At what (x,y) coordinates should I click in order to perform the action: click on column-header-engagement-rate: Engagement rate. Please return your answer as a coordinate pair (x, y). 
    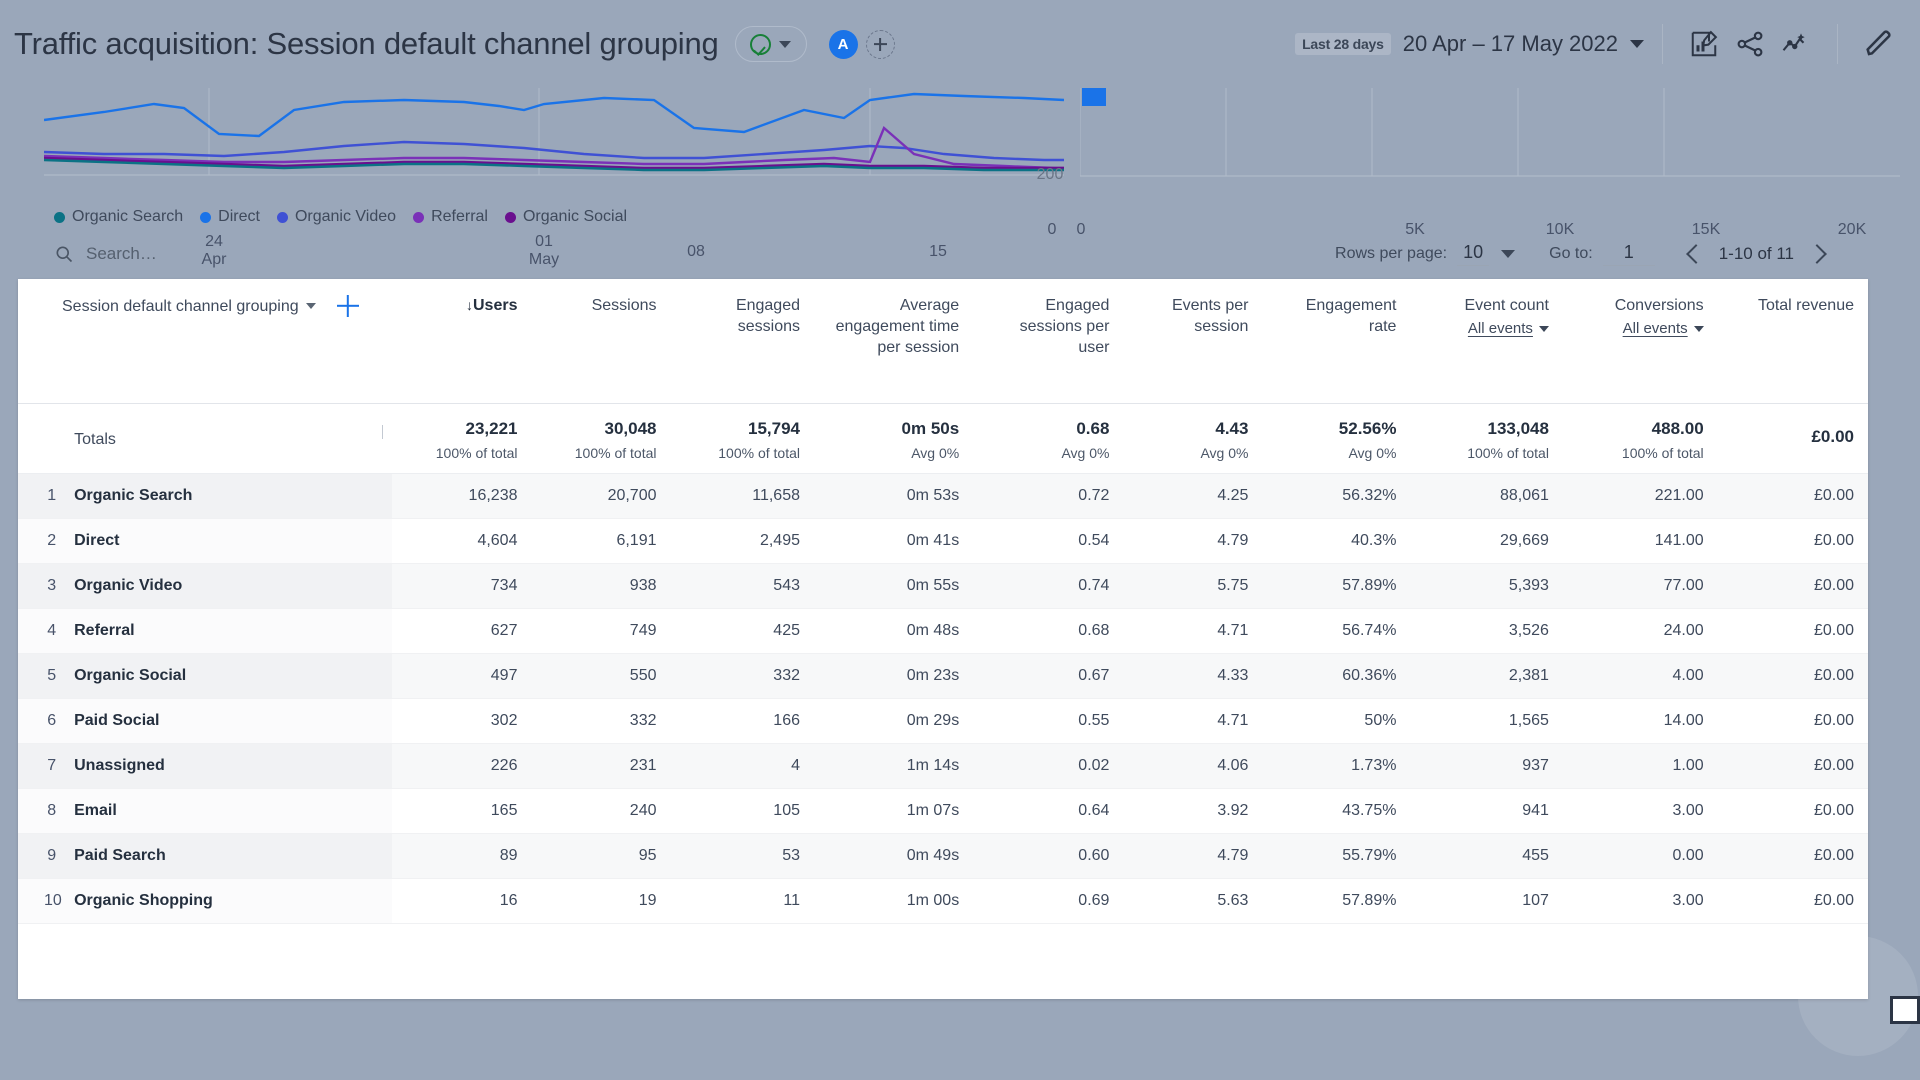
    Looking at the image, I should click on (1336, 341).